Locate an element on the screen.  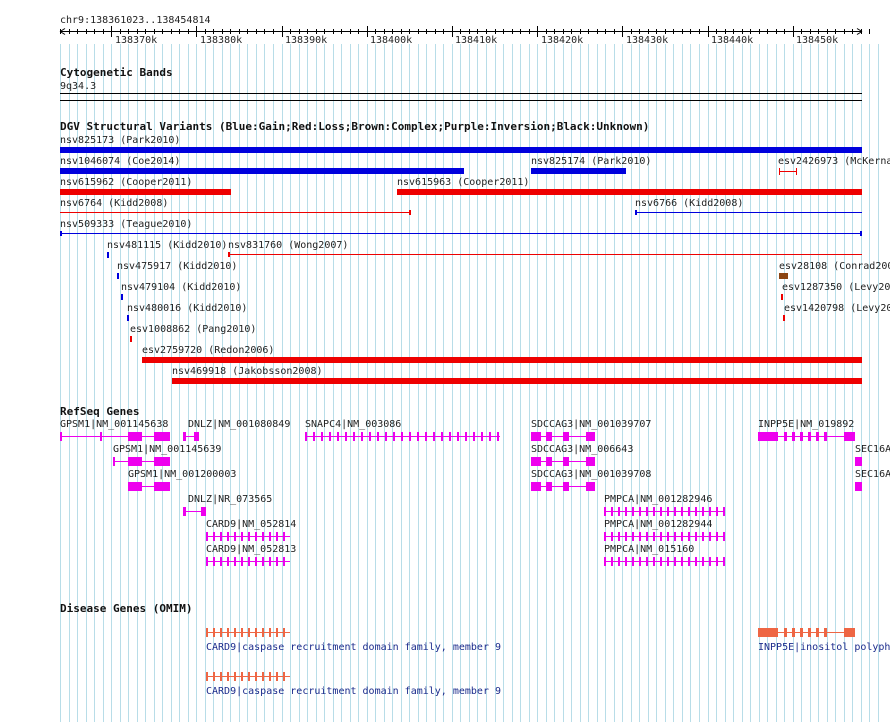
gene-label: GPSM1|NM_001145638 is located at coordinates (114, 424).